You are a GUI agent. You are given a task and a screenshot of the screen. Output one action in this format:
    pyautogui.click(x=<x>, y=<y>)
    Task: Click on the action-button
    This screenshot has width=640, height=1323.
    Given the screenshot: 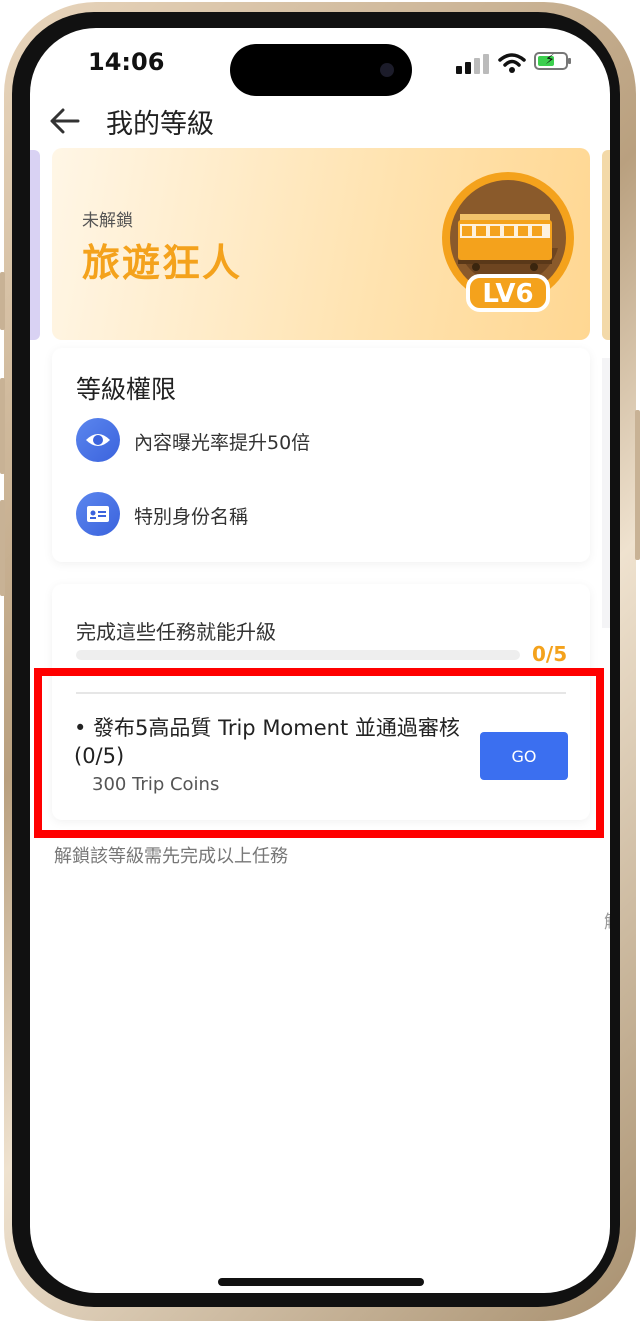 What is the action you would take?
    pyautogui.click(x=2, y=301)
    